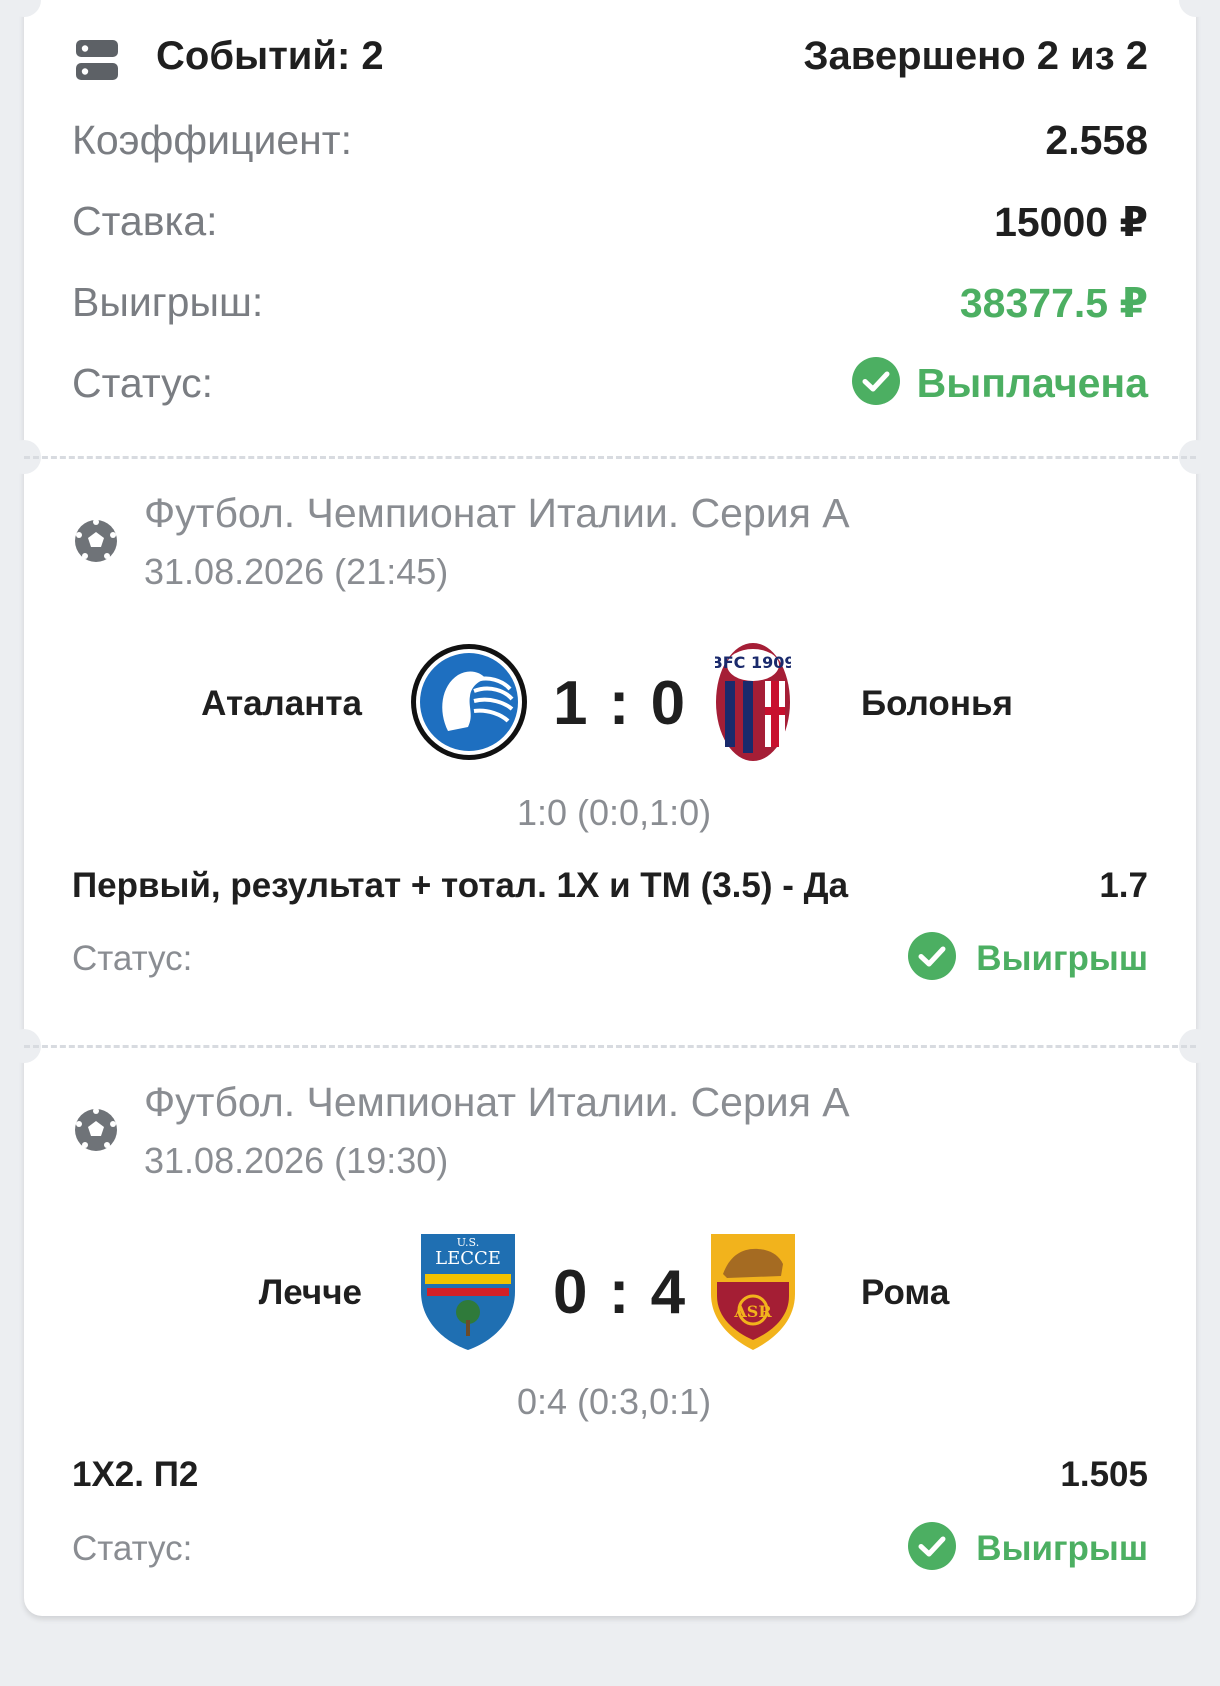 The image size is (1220, 1686). What do you see at coordinates (469, 704) in the screenshot?
I see `atalanta-logo-icon` at bounding box center [469, 704].